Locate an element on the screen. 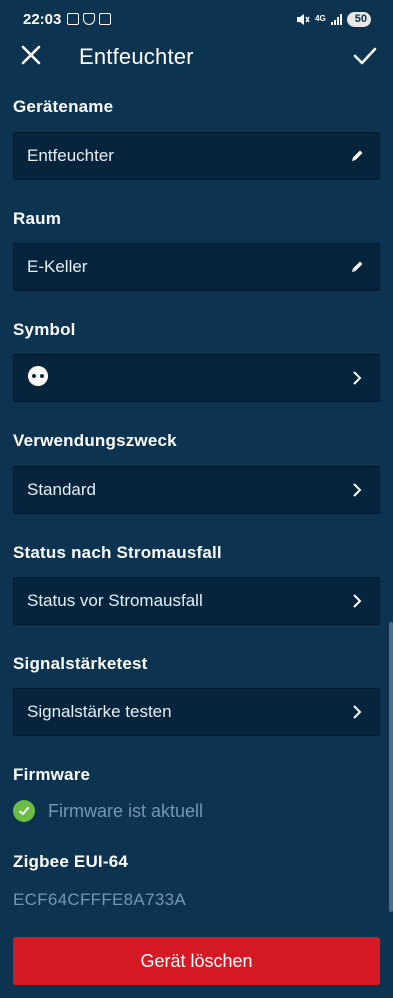  check-circle-icon is located at coordinates (24, 811).